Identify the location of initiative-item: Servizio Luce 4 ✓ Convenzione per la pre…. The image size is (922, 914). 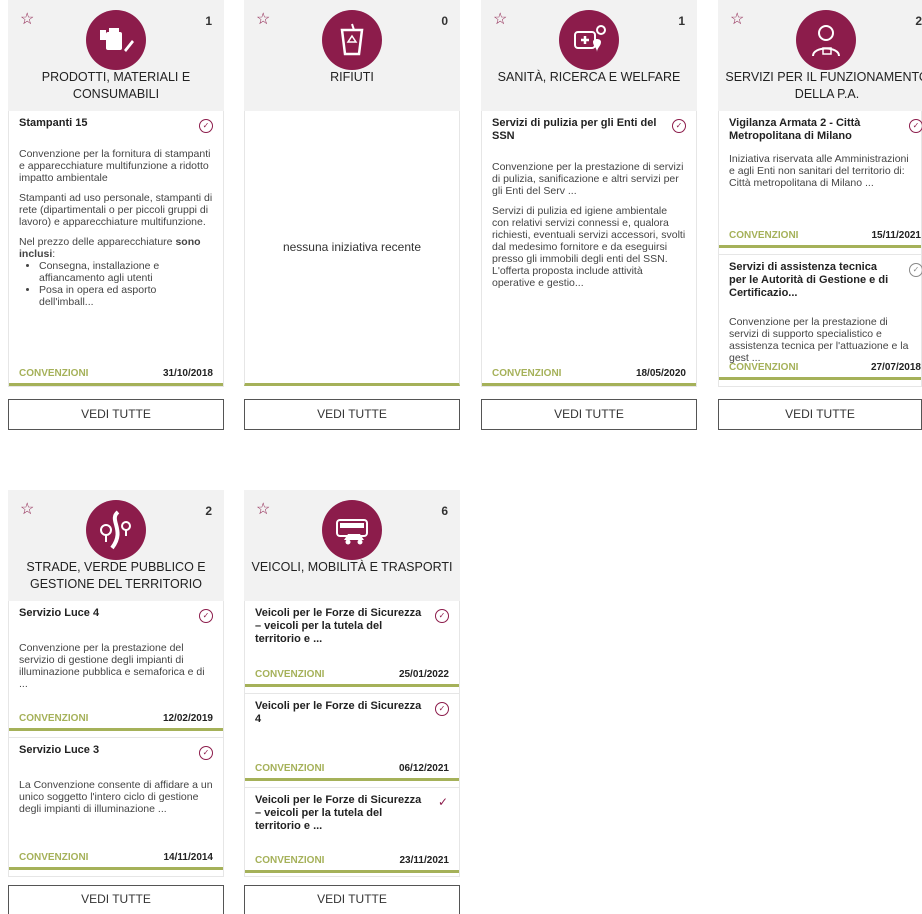
(116, 666).